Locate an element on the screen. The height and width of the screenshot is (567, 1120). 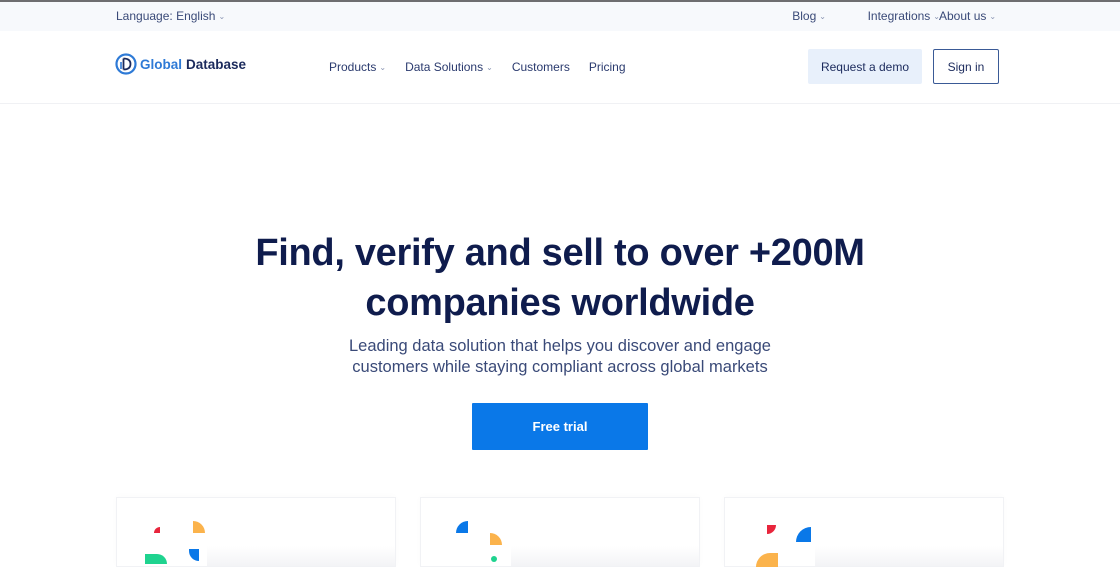
language-label: Language: is located at coordinates (144, 16).